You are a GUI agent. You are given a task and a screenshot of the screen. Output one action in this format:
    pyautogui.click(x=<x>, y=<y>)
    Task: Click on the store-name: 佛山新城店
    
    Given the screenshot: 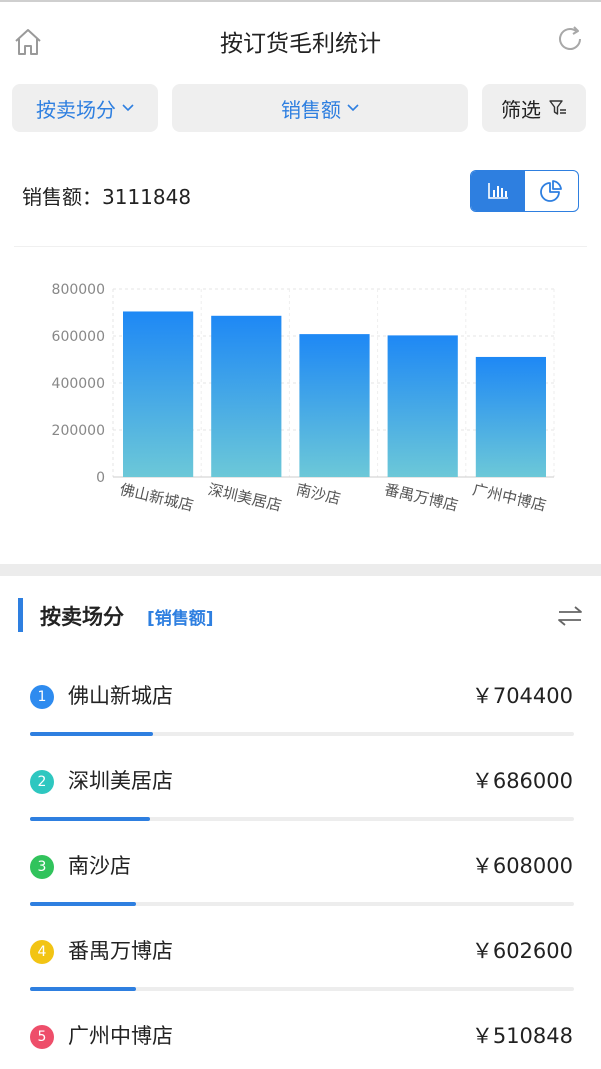 What is the action you would take?
    pyautogui.click(x=120, y=696)
    